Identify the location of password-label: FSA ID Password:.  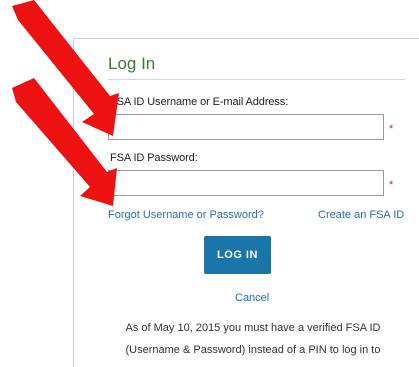
(154, 158).